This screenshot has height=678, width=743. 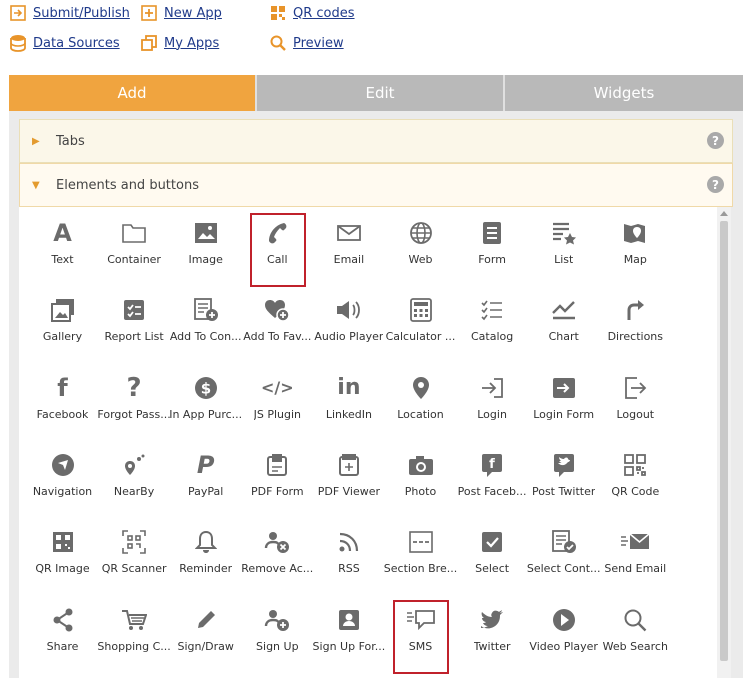 I want to click on globe-icon, so click(x=421, y=233).